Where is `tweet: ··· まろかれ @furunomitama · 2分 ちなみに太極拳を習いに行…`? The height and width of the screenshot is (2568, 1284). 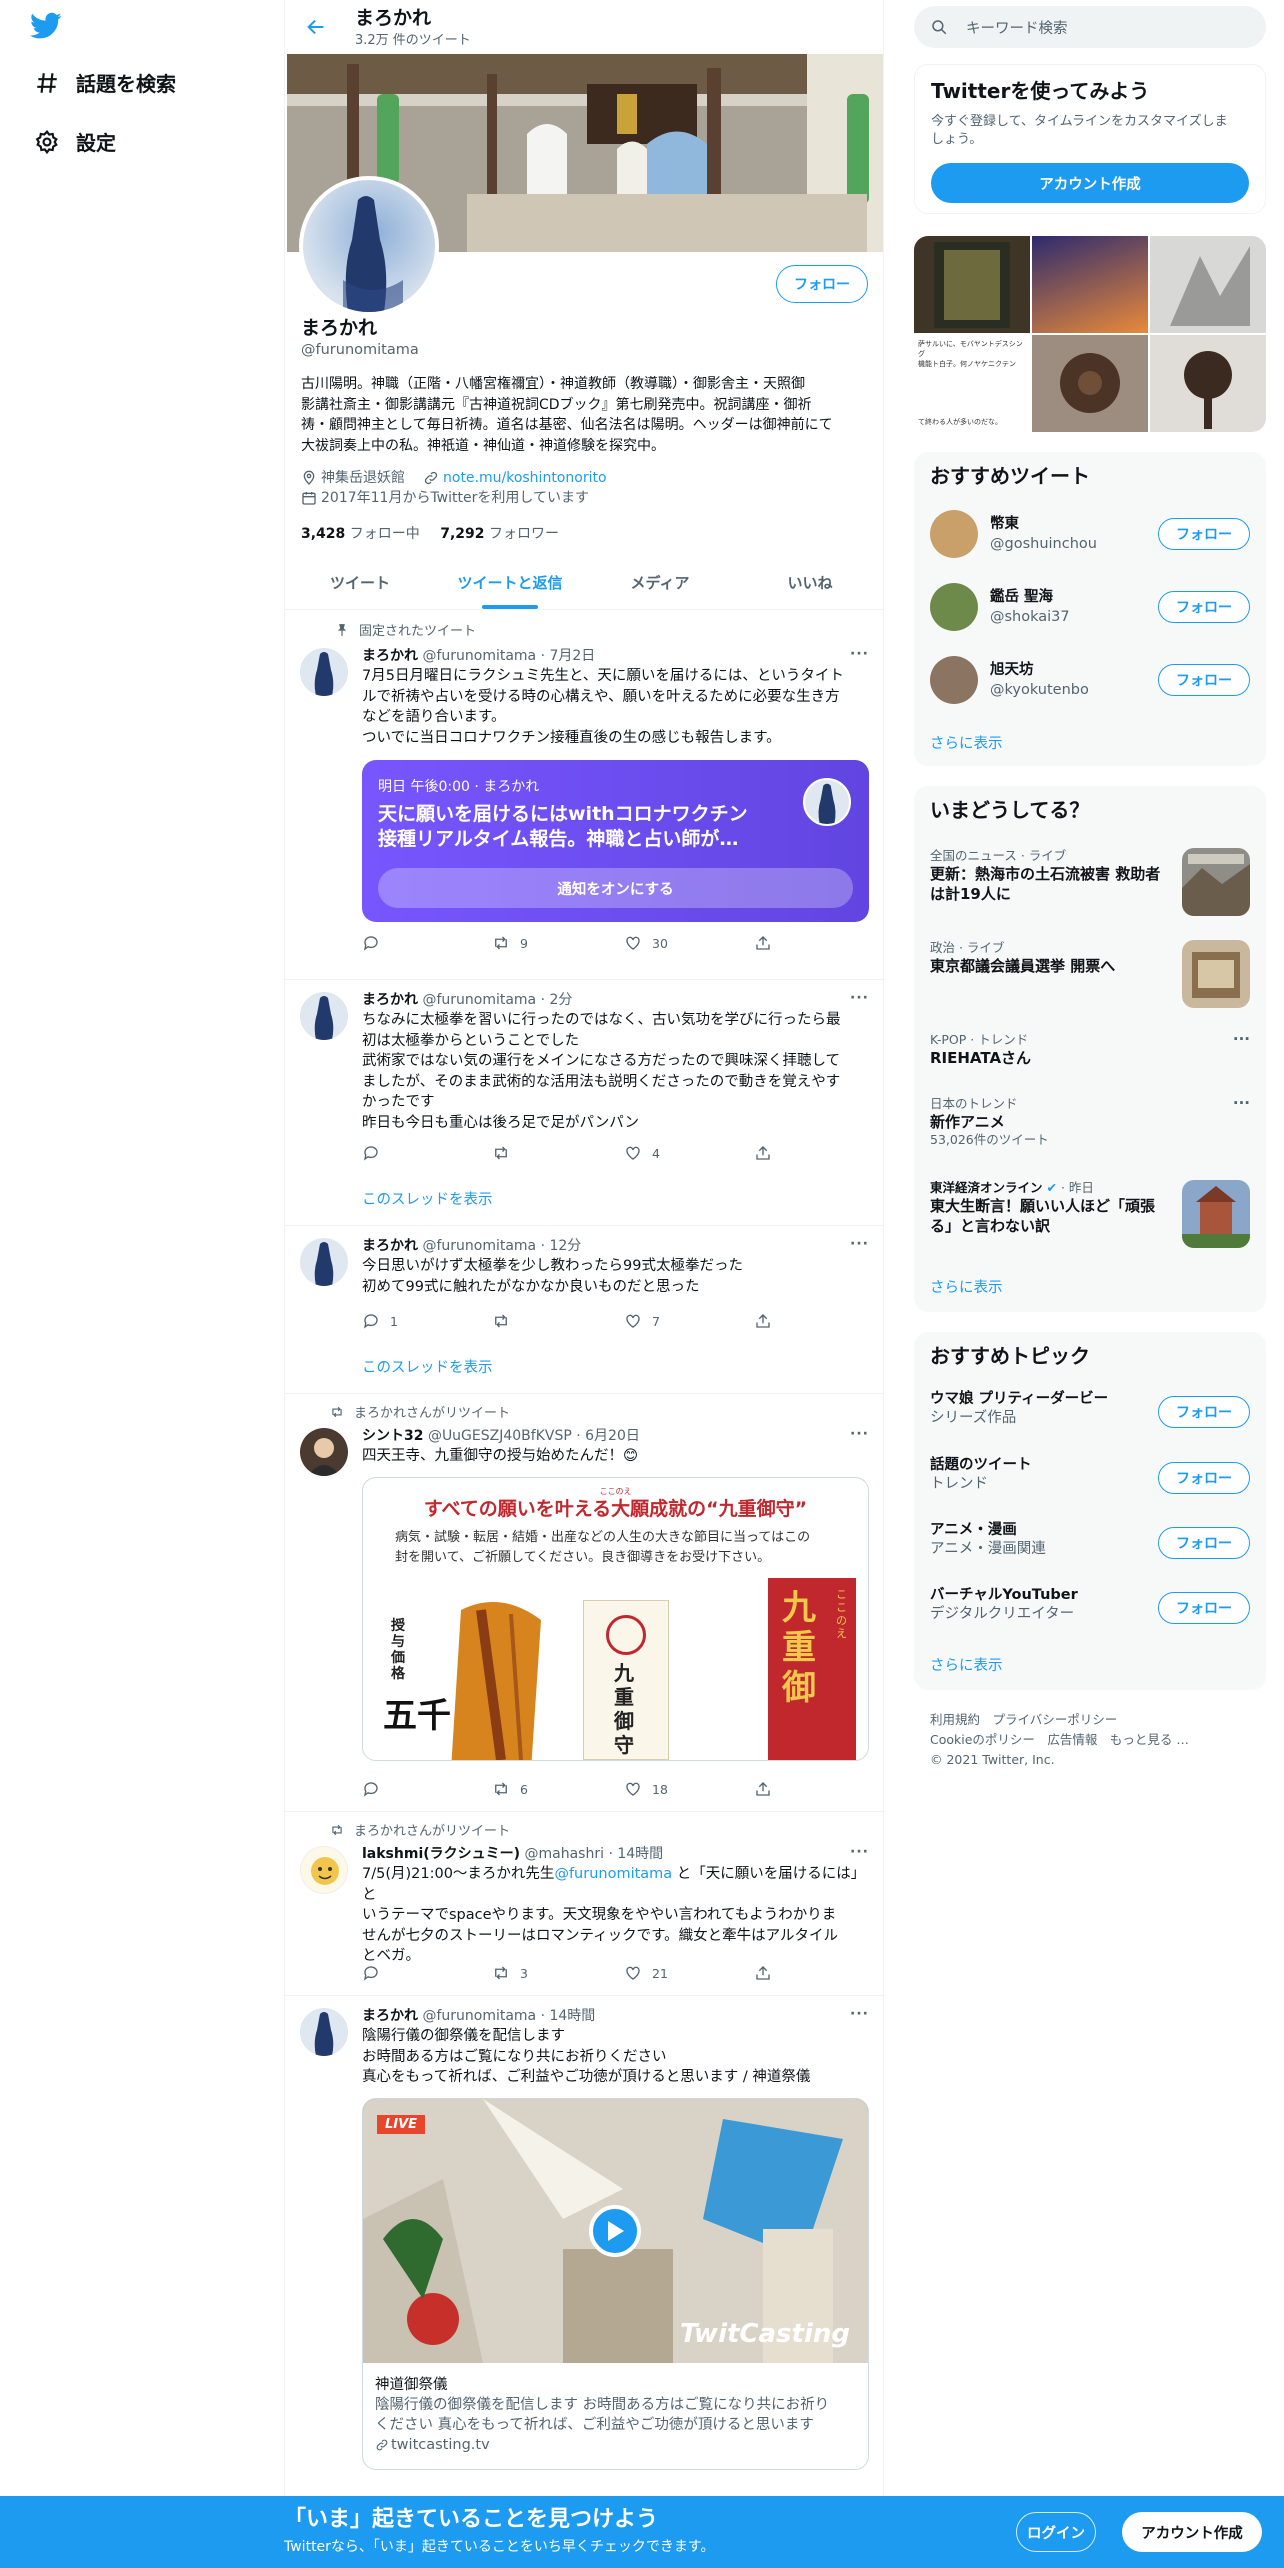
tweet: ··· まろかれ @furunomitama · 2分 ちなみに太極拳を習いに行… is located at coordinates (585, 1103).